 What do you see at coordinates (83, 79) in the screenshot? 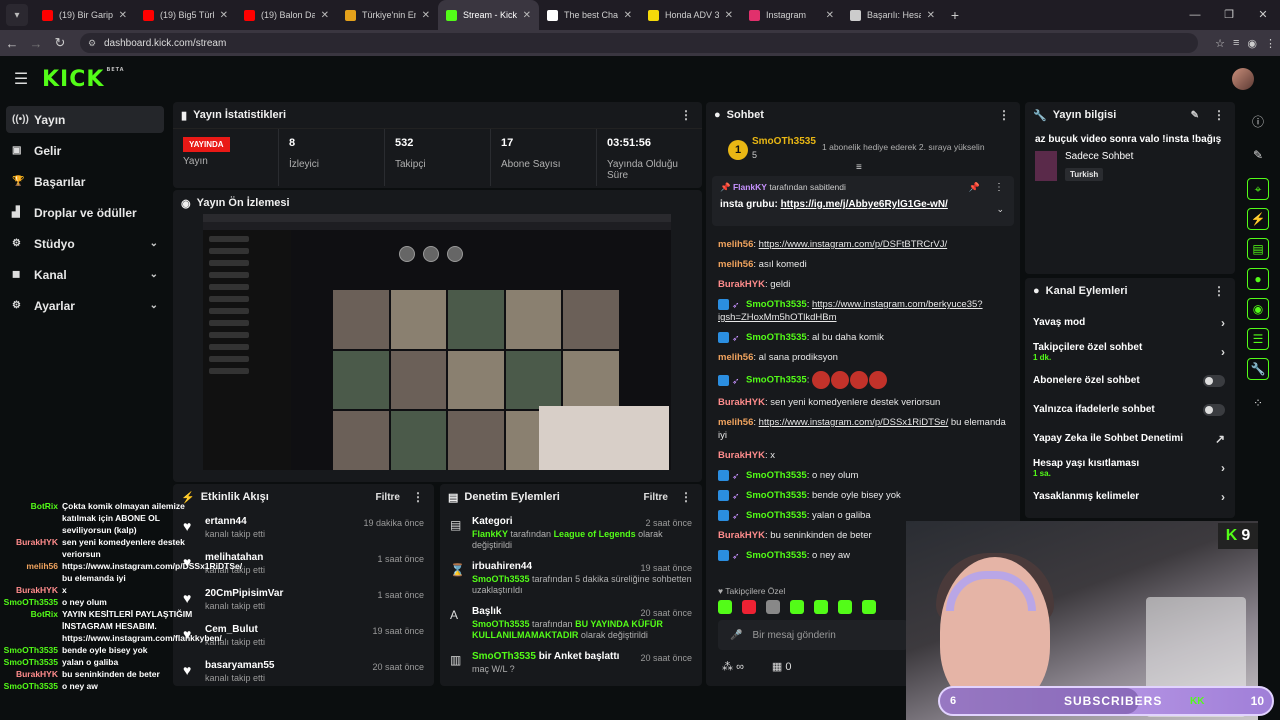
I see `kick-logo: KICK BETA` at bounding box center [83, 79].